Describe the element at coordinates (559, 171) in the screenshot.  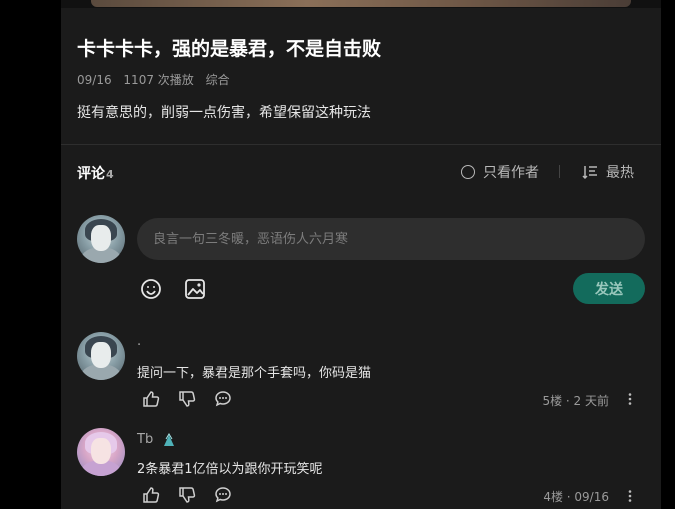
I see `header-separator` at that location.